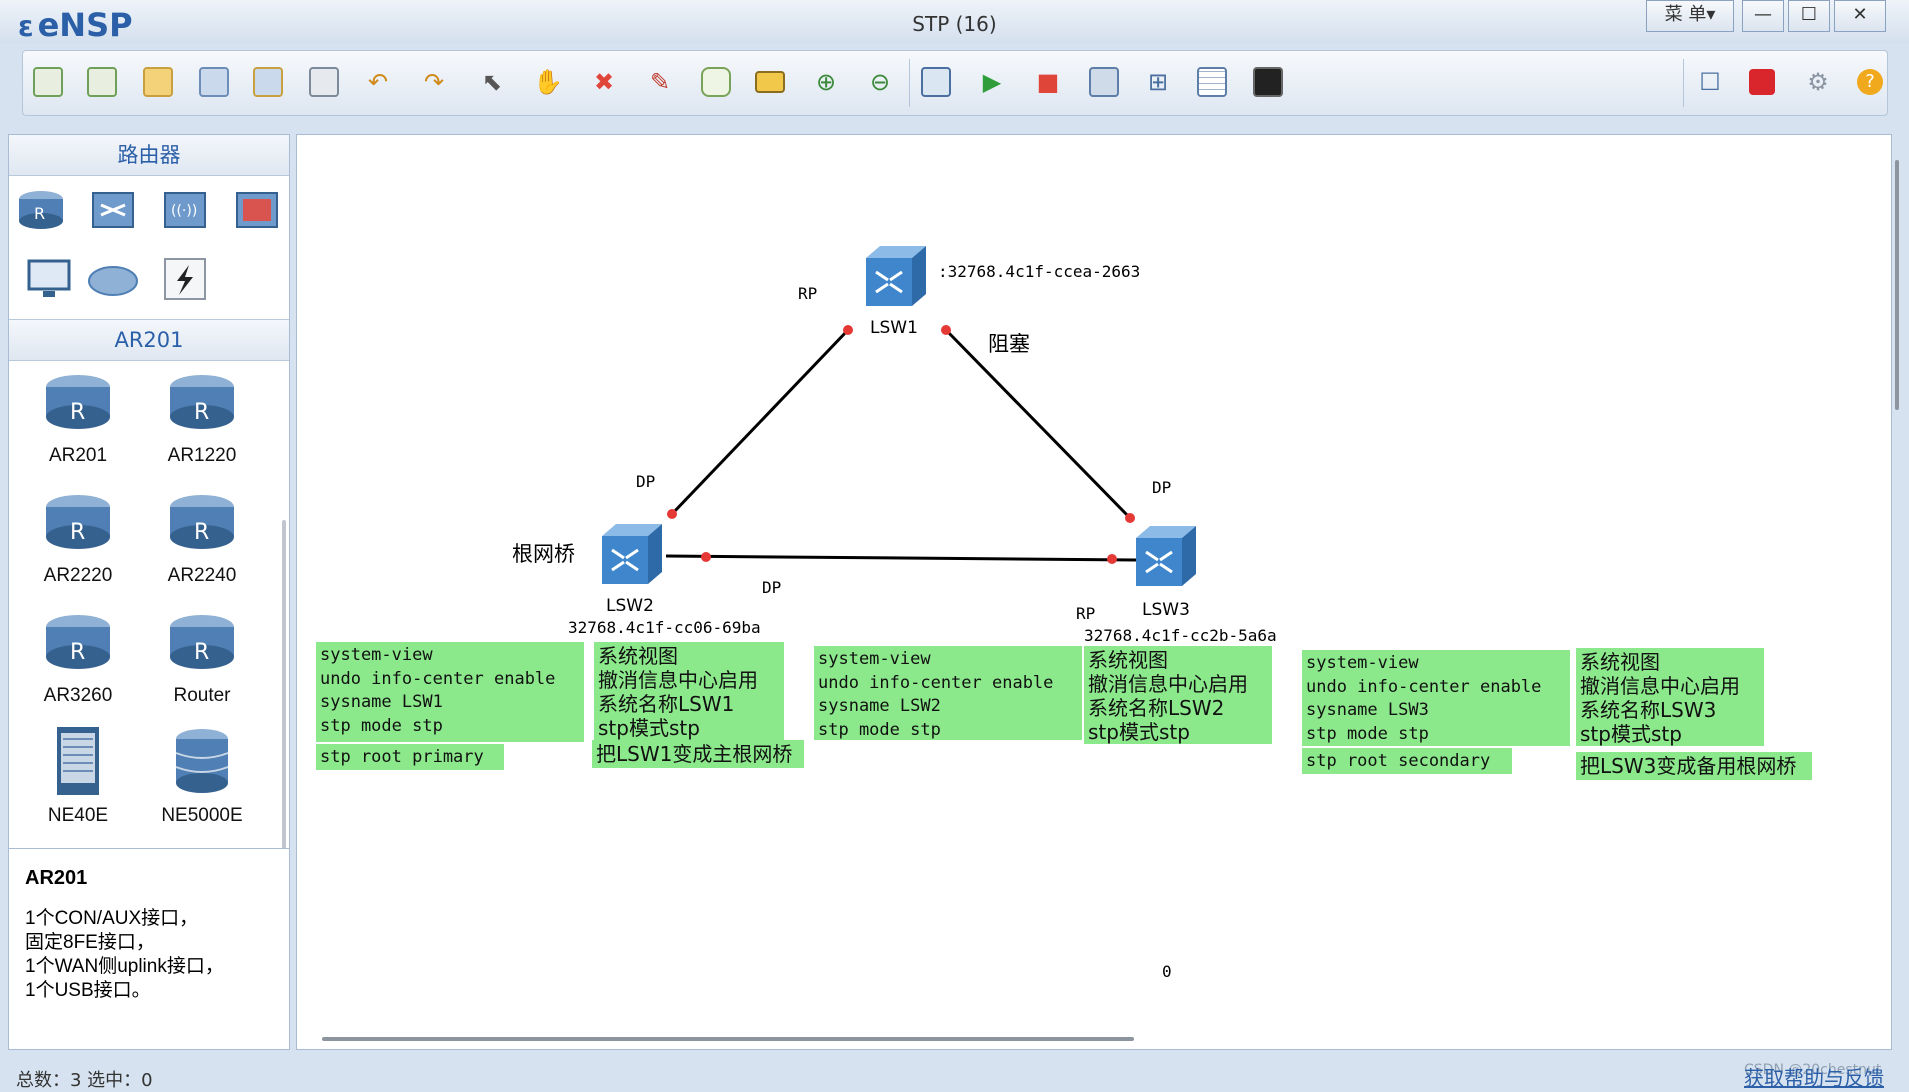 The image size is (1909, 1092). I want to click on title-bar: ε eNSP STP (16) 菜 单▾ — ☐ ✕, so click(954, 22).